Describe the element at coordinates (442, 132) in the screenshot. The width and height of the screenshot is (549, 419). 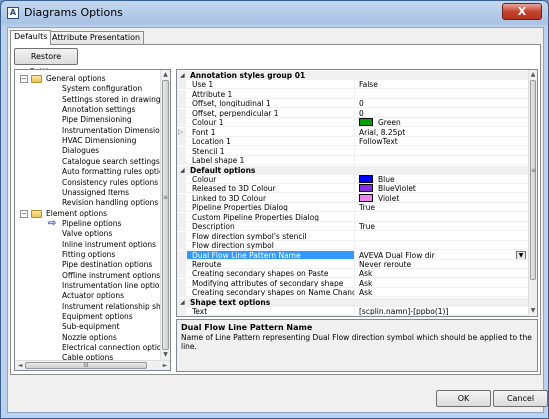
I see `property-value: Arial, 8.25pt` at that location.